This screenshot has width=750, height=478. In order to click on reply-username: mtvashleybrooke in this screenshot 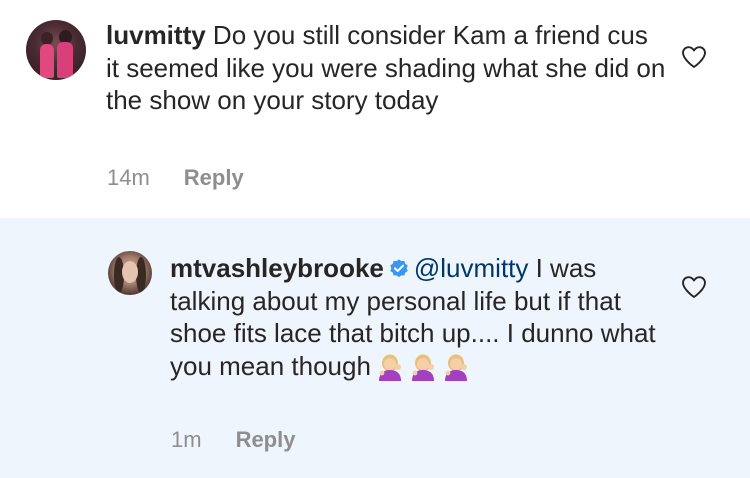, I will do `click(277, 268)`.